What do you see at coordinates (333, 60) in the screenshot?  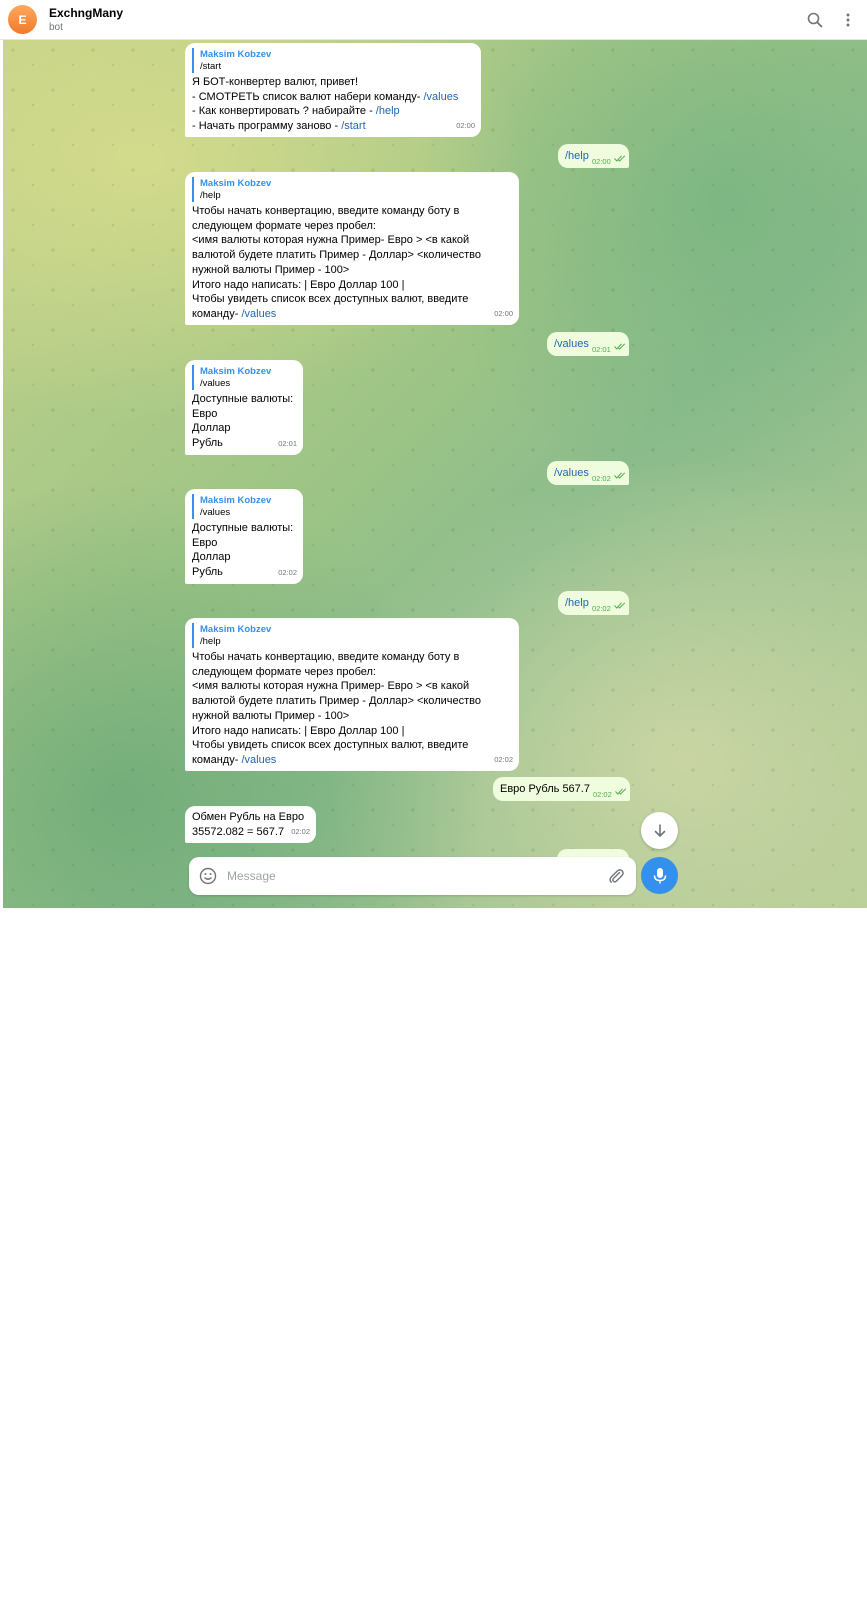 I see `reply-quote: Maksim Kobzev /start` at bounding box center [333, 60].